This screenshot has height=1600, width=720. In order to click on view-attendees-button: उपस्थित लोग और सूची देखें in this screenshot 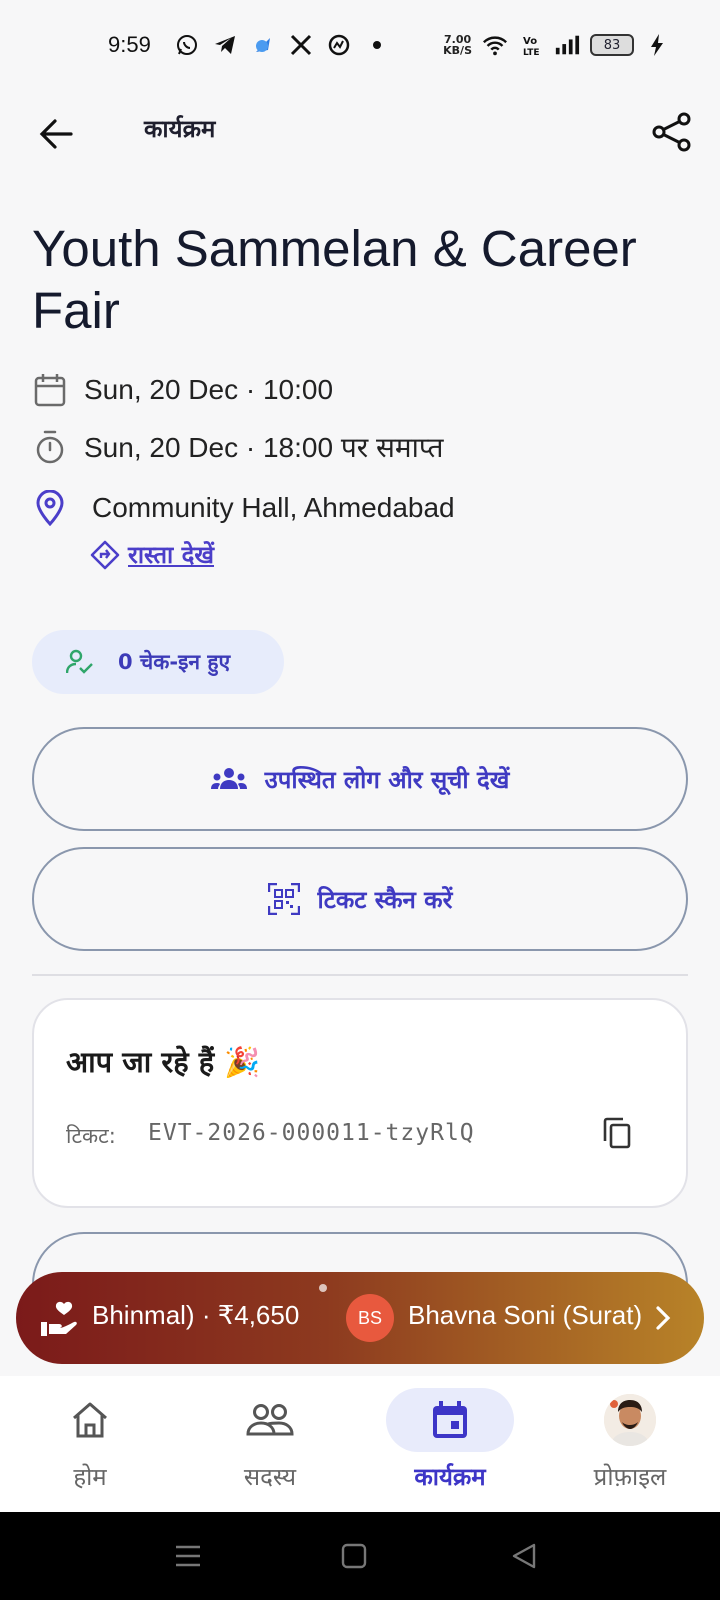, I will do `click(360, 779)`.